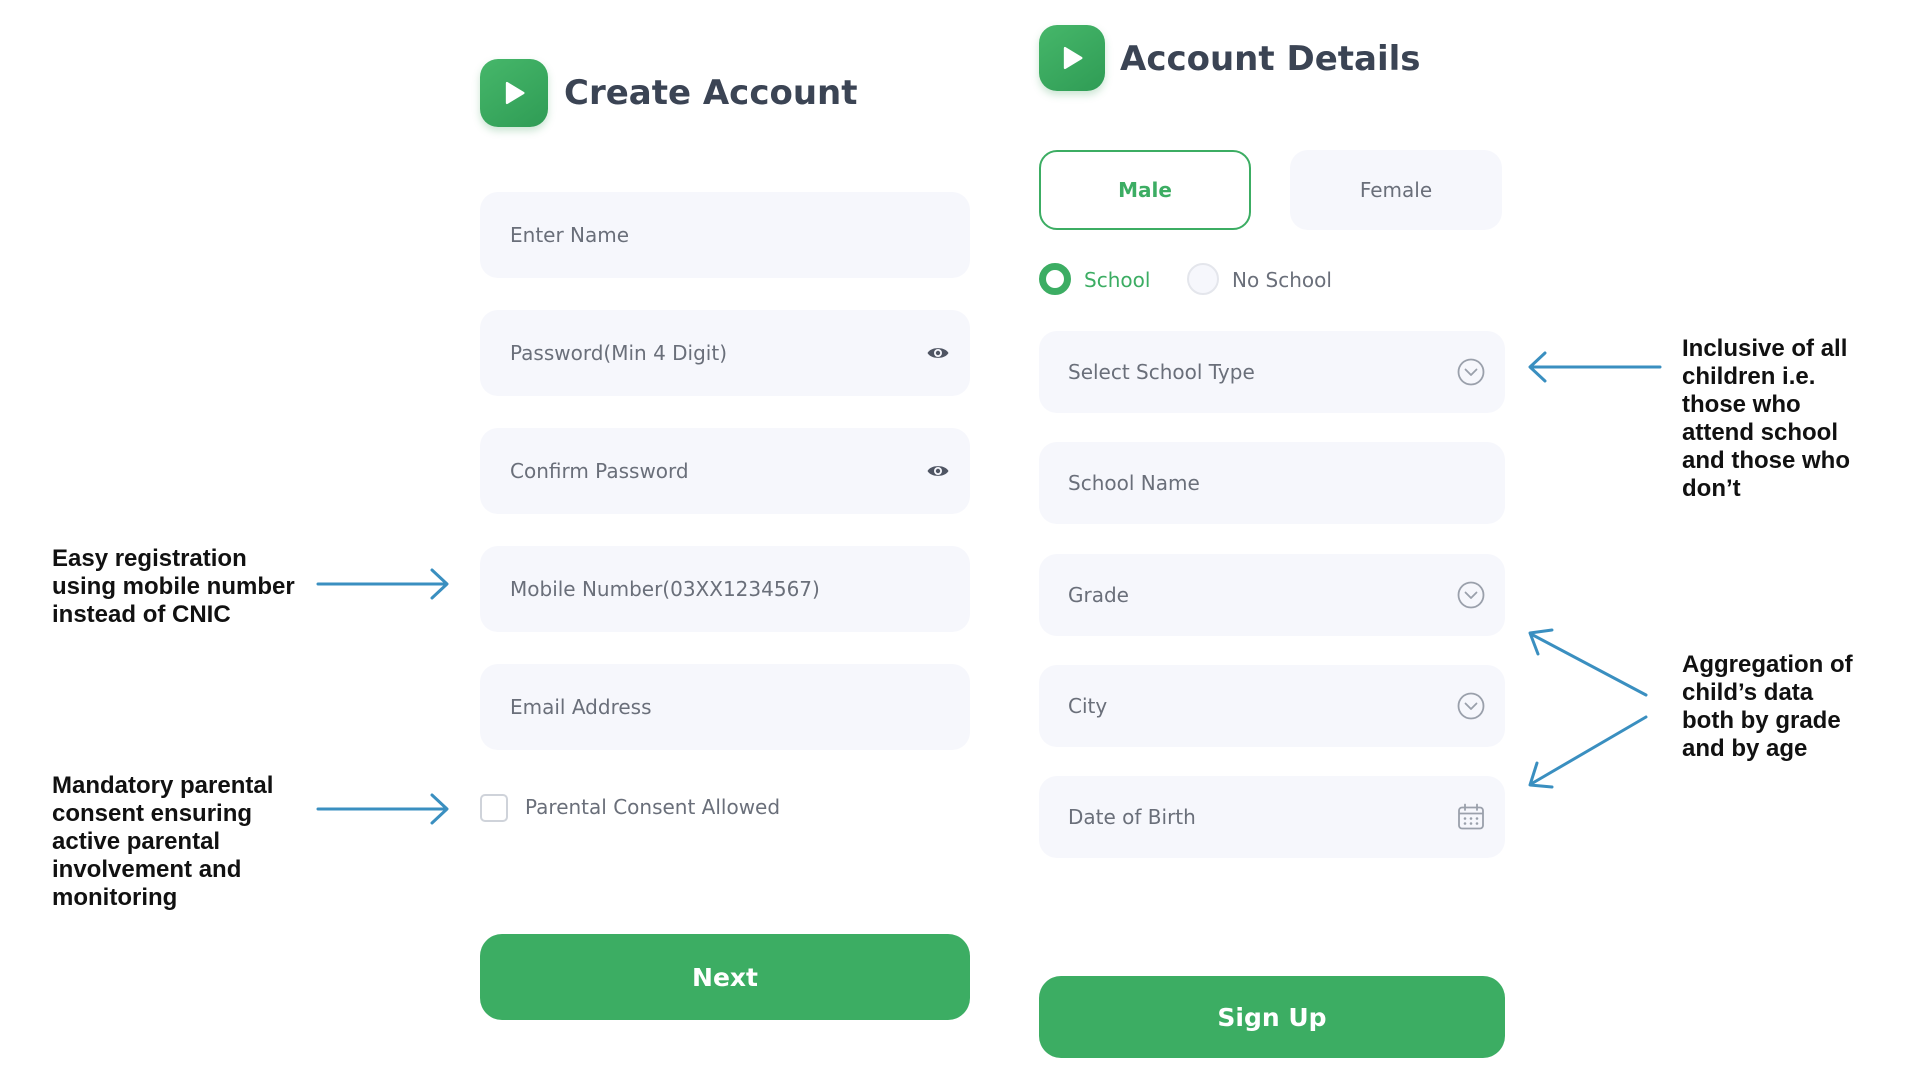 This screenshot has width=1920, height=1078. What do you see at coordinates (152, 813) in the screenshot?
I see `annotation-line: consent ensuring` at bounding box center [152, 813].